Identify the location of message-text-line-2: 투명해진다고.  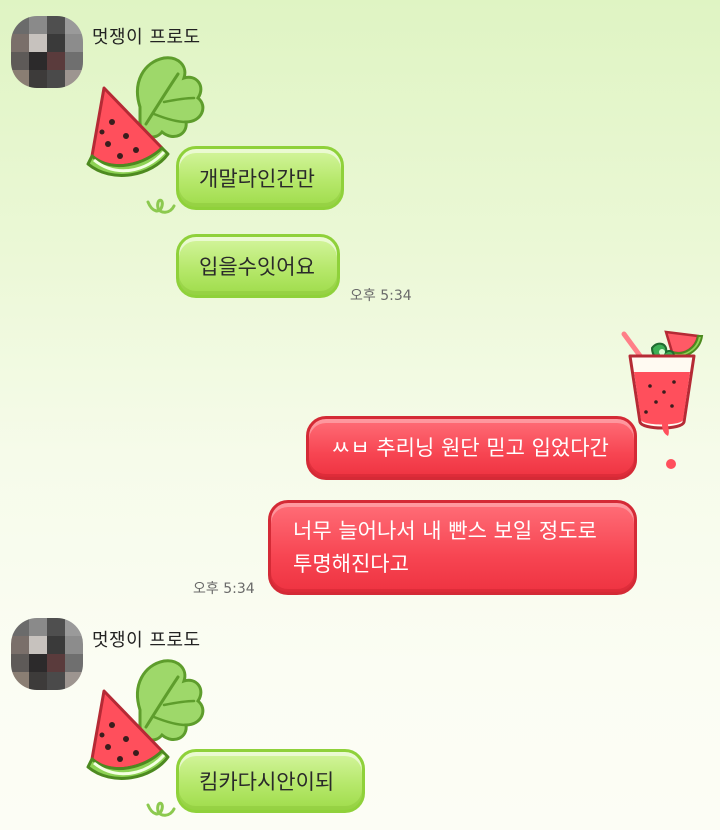
(351, 563).